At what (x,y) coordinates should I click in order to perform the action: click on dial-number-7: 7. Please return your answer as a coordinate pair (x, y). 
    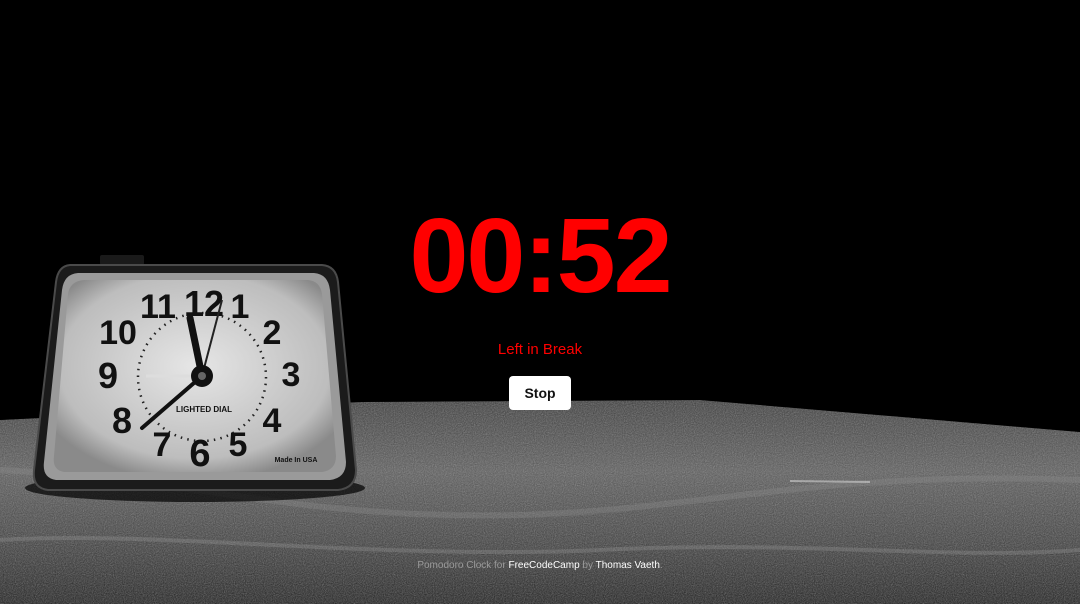
    Looking at the image, I should click on (162, 445).